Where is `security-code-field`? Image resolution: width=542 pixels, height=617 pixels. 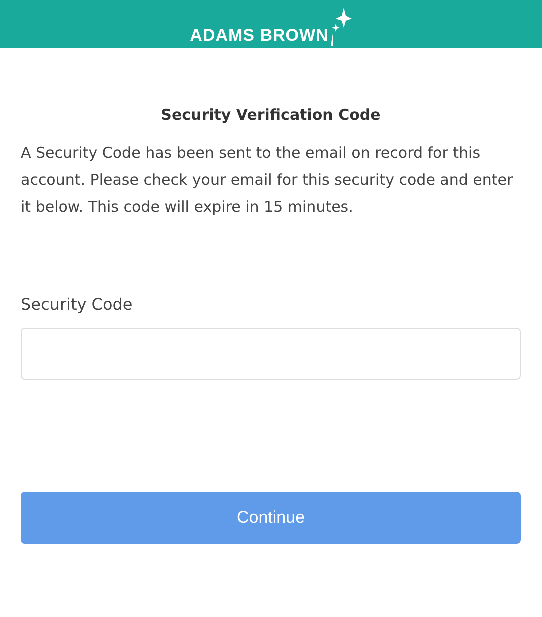
security-code-field is located at coordinates (271, 354).